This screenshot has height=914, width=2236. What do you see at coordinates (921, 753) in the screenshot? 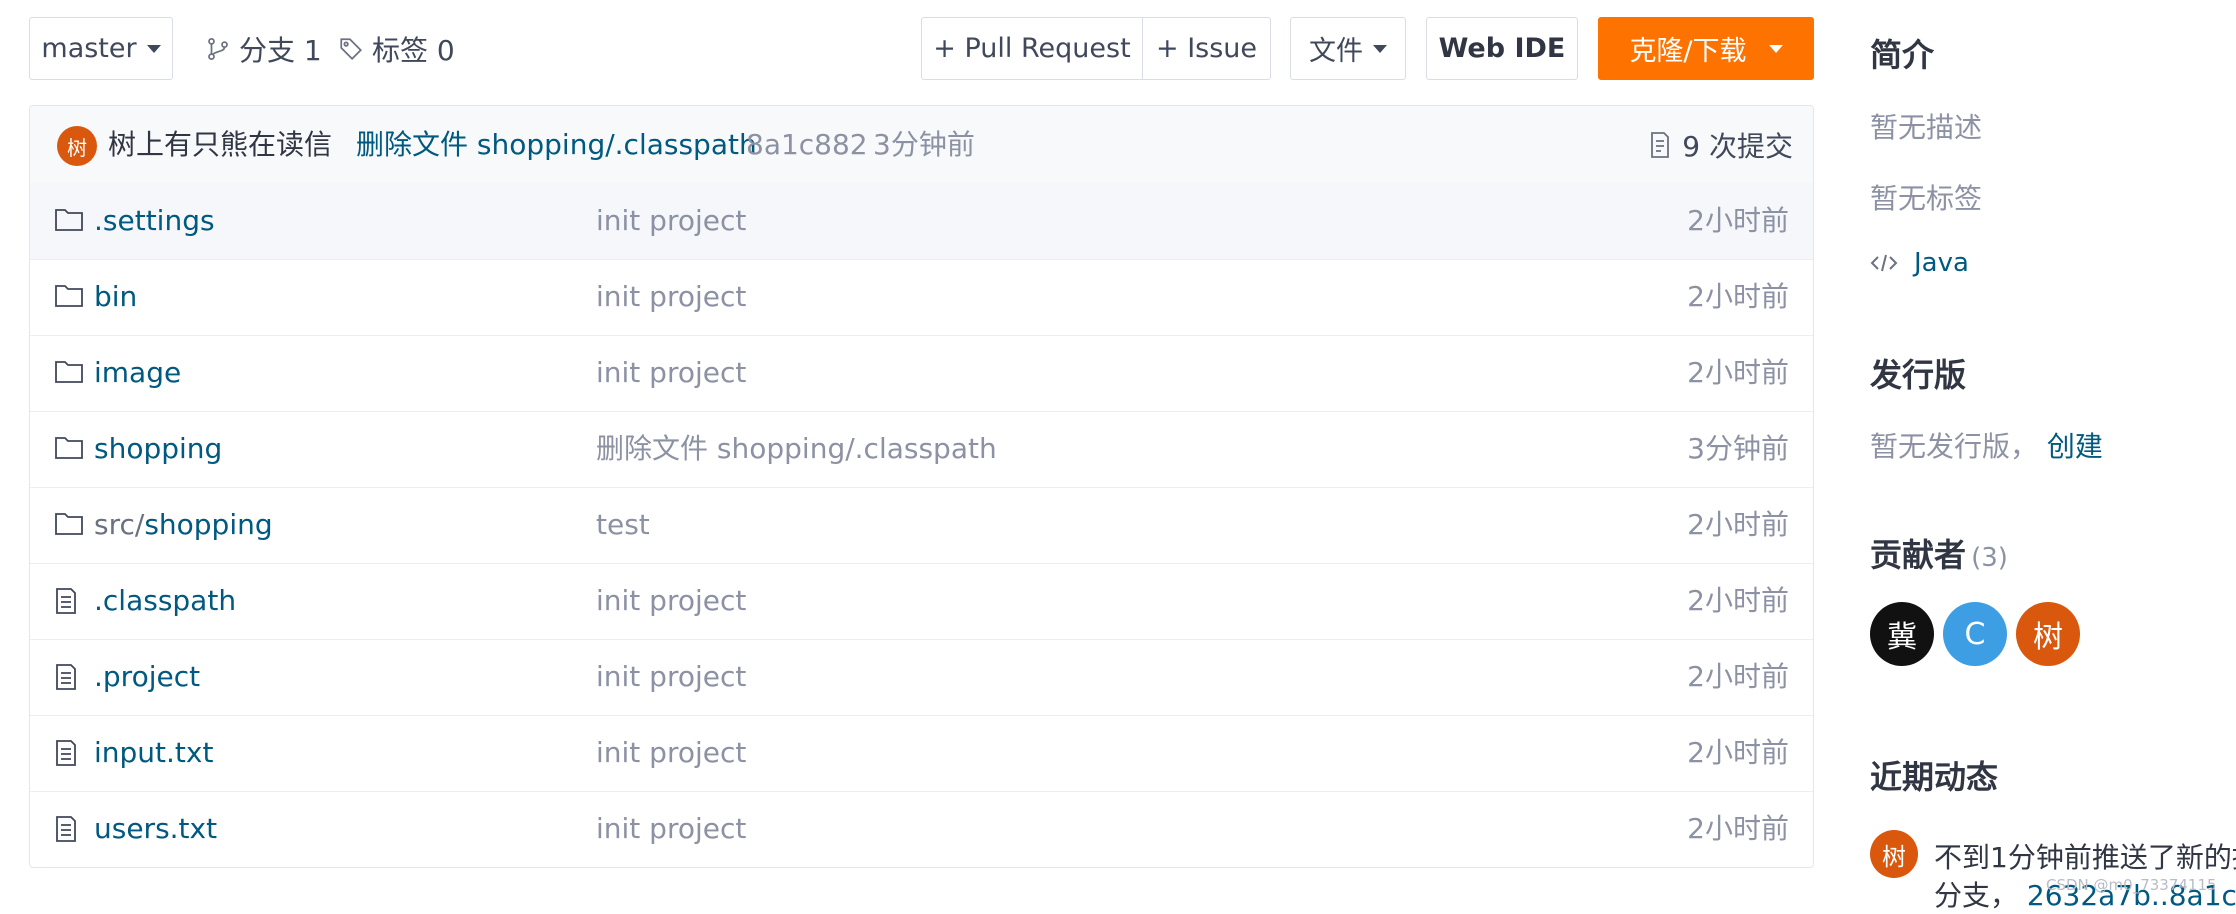
I see `file-row: input.txt init project 2小时前` at bounding box center [921, 753].